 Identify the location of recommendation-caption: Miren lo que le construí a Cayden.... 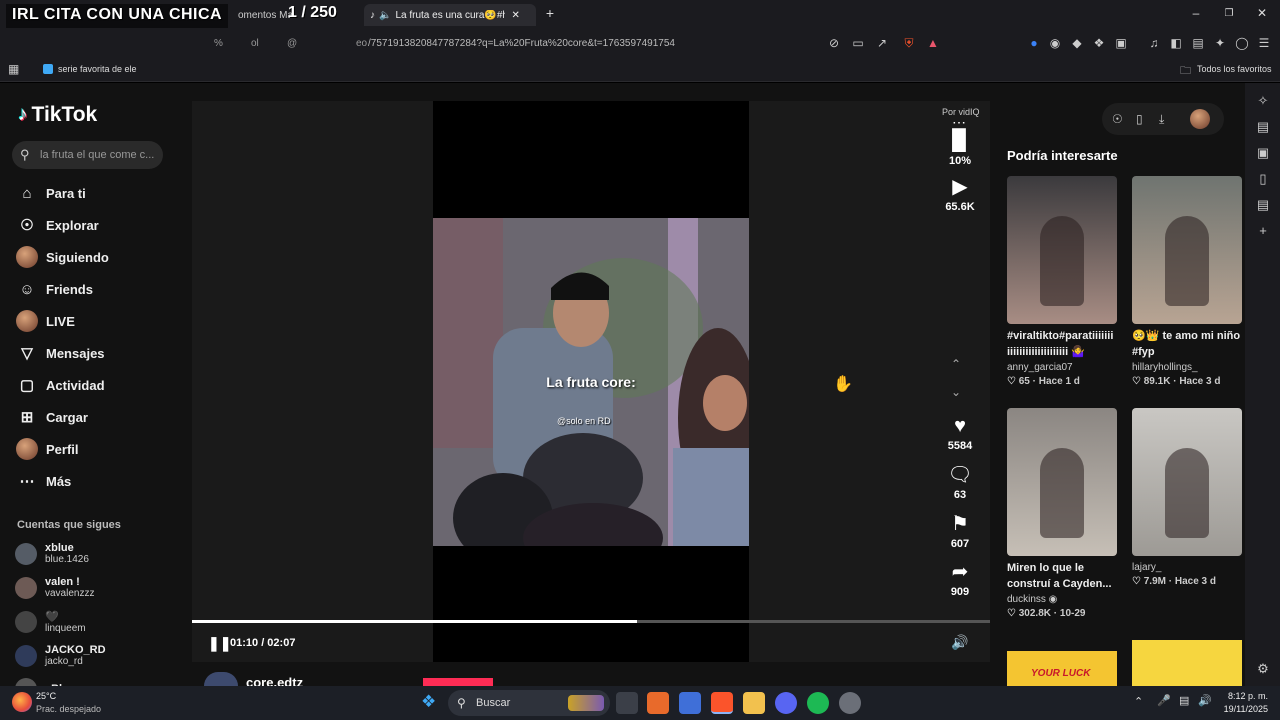
(1062, 576).